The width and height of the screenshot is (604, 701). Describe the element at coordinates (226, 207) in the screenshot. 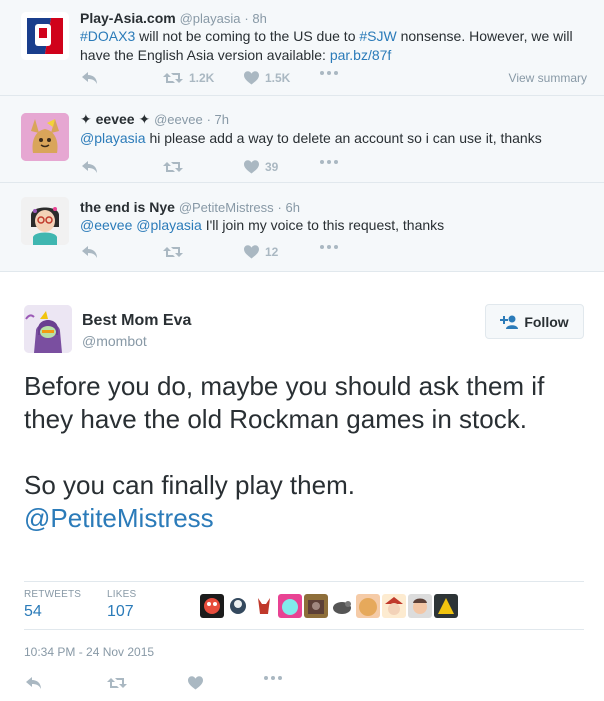

I see `author-handle: @PetiteMistress` at that location.